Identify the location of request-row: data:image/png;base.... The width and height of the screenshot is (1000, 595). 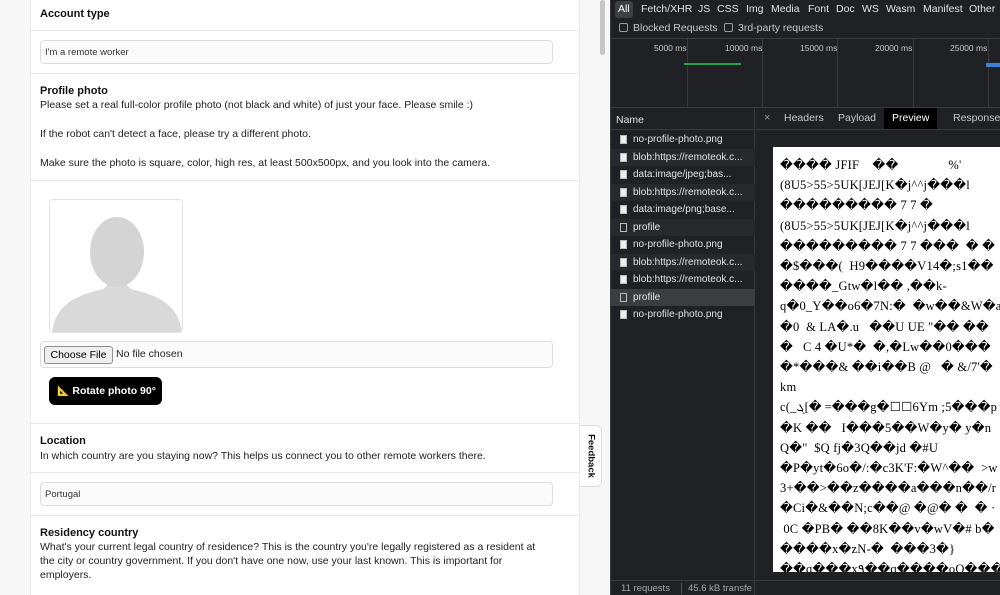
(683, 210).